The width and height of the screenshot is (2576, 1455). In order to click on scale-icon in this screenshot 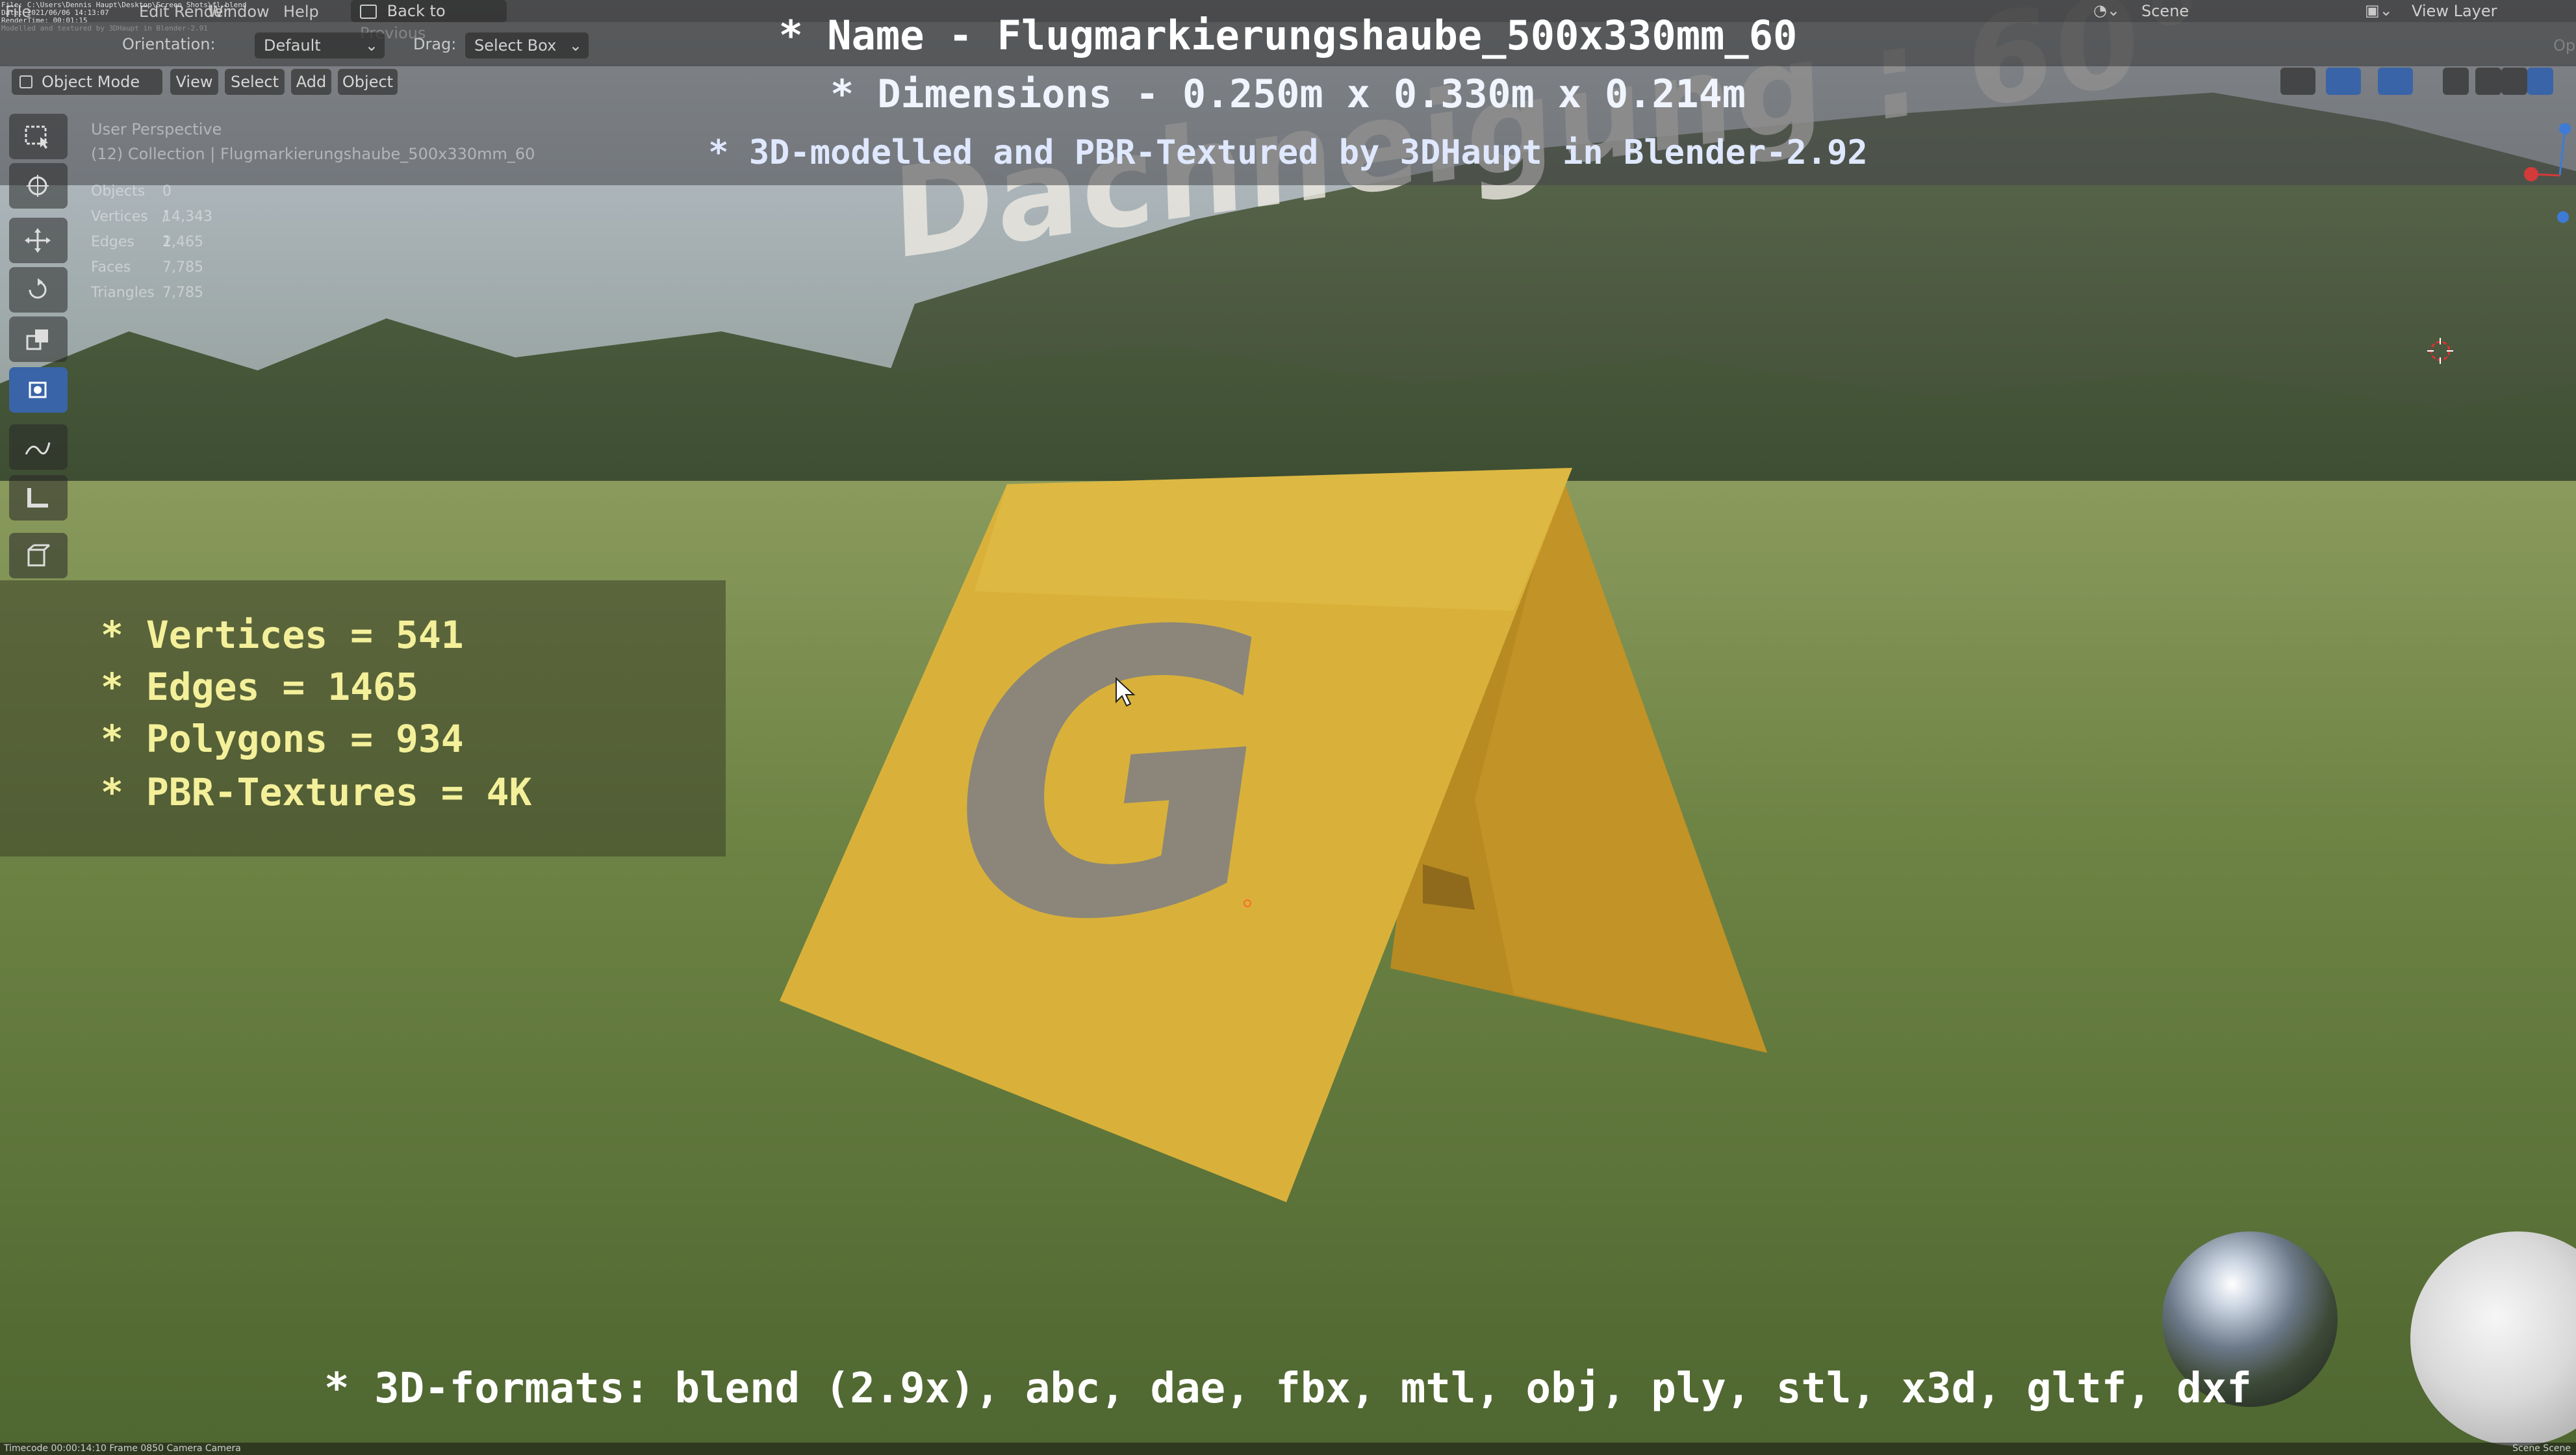, I will do `click(37, 340)`.